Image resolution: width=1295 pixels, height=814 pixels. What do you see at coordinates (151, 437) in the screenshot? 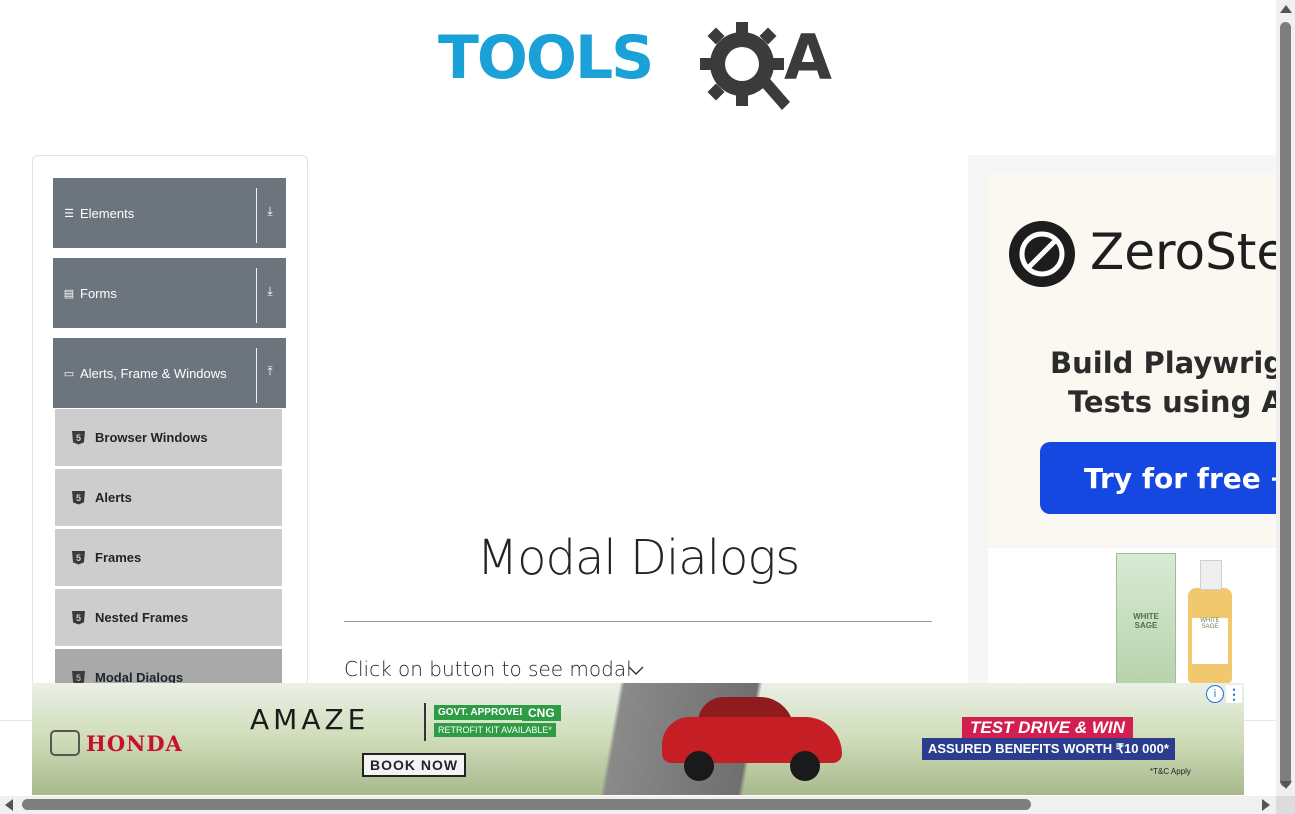
I see `sidebar-item-label: Browser Windows` at bounding box center [151, 437].